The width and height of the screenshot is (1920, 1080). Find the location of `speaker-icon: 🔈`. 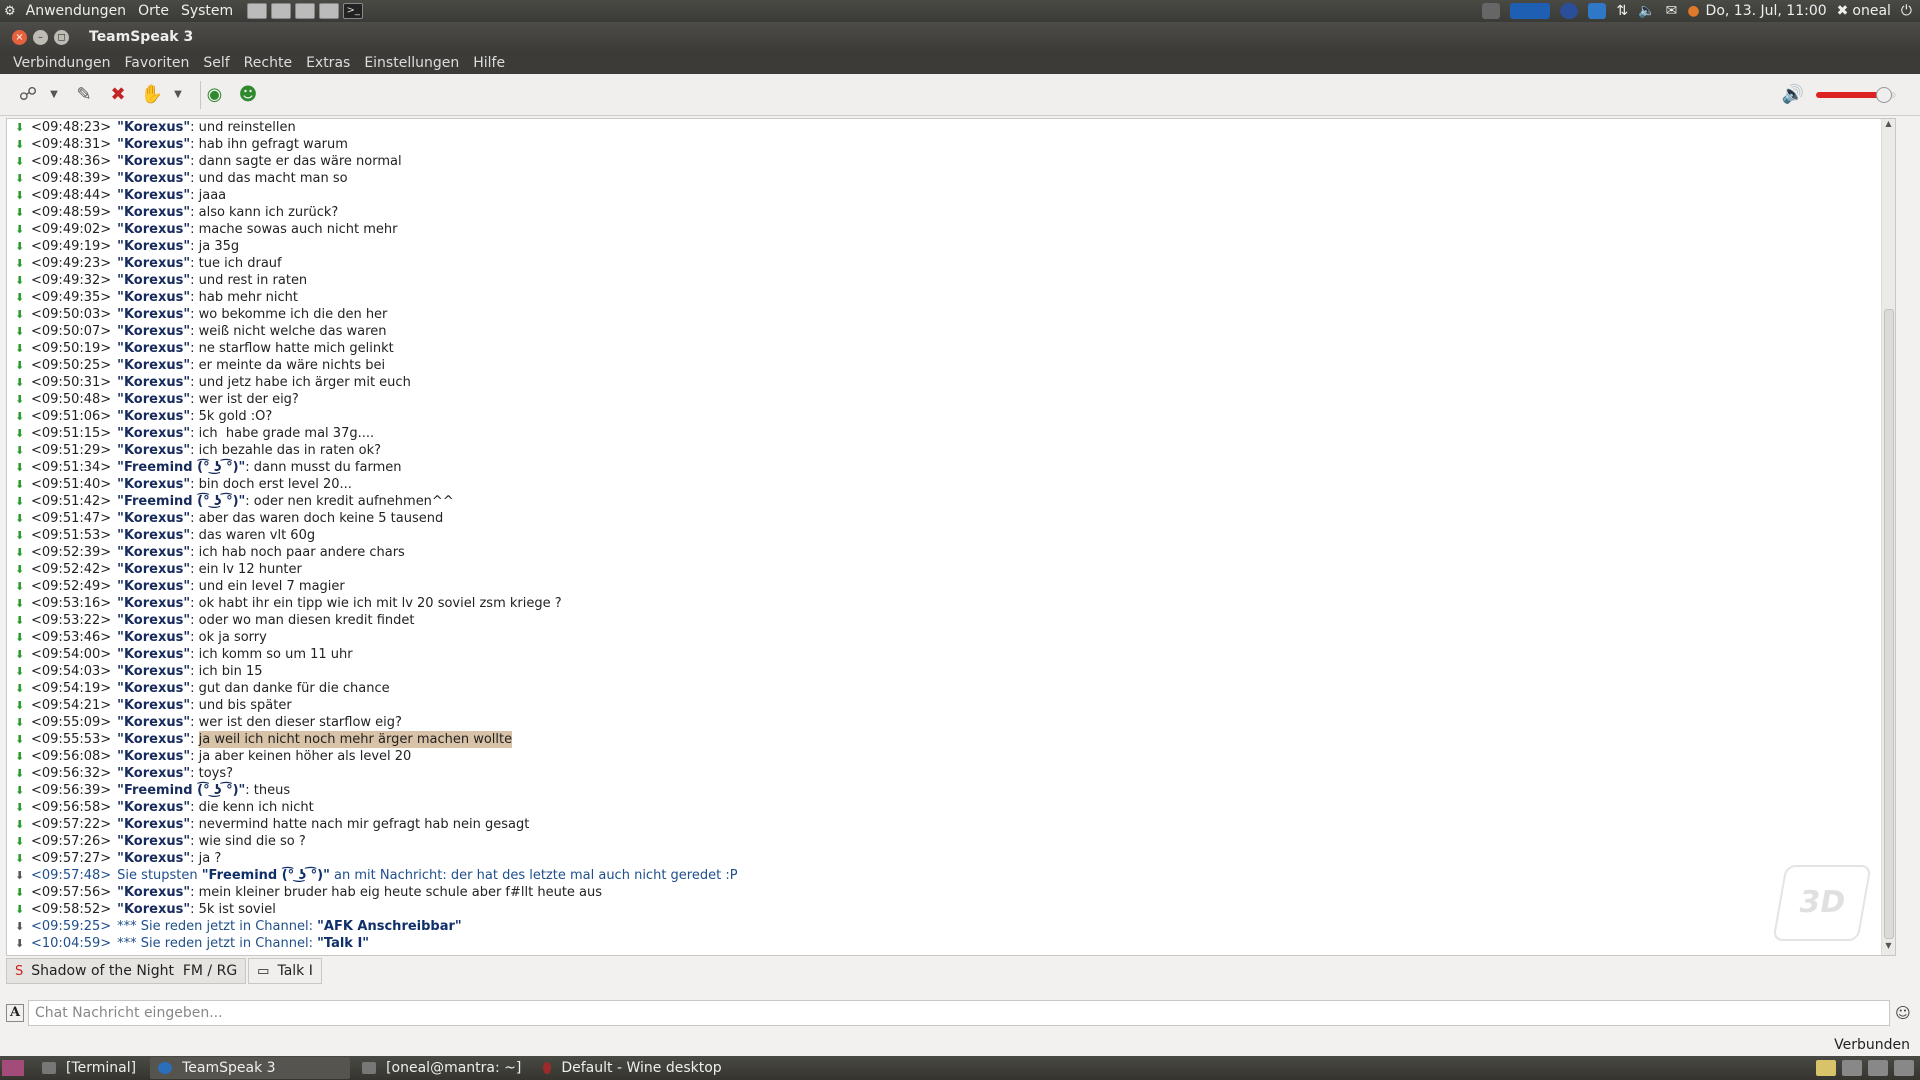

speaker-icon: 🔈 is located at coordinates (1646, 11).